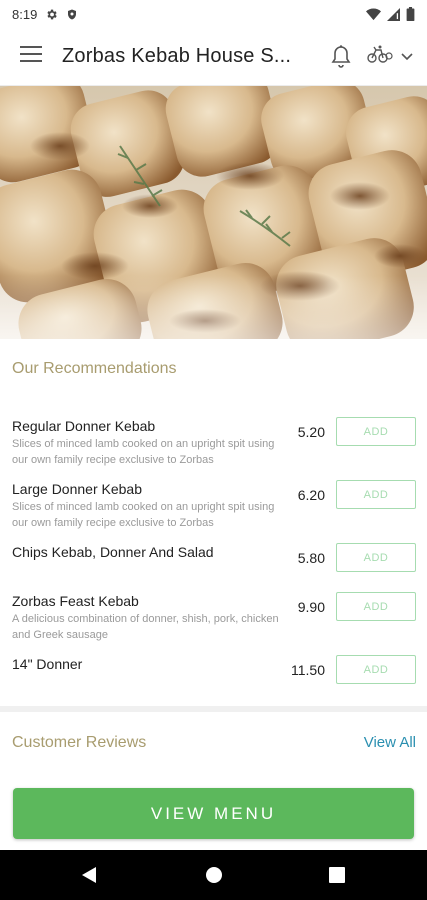 This screenshot has width=427, height=900. Describe the element at coordinates (89, 875) in the screenshot. I see `back-icon` at that location.